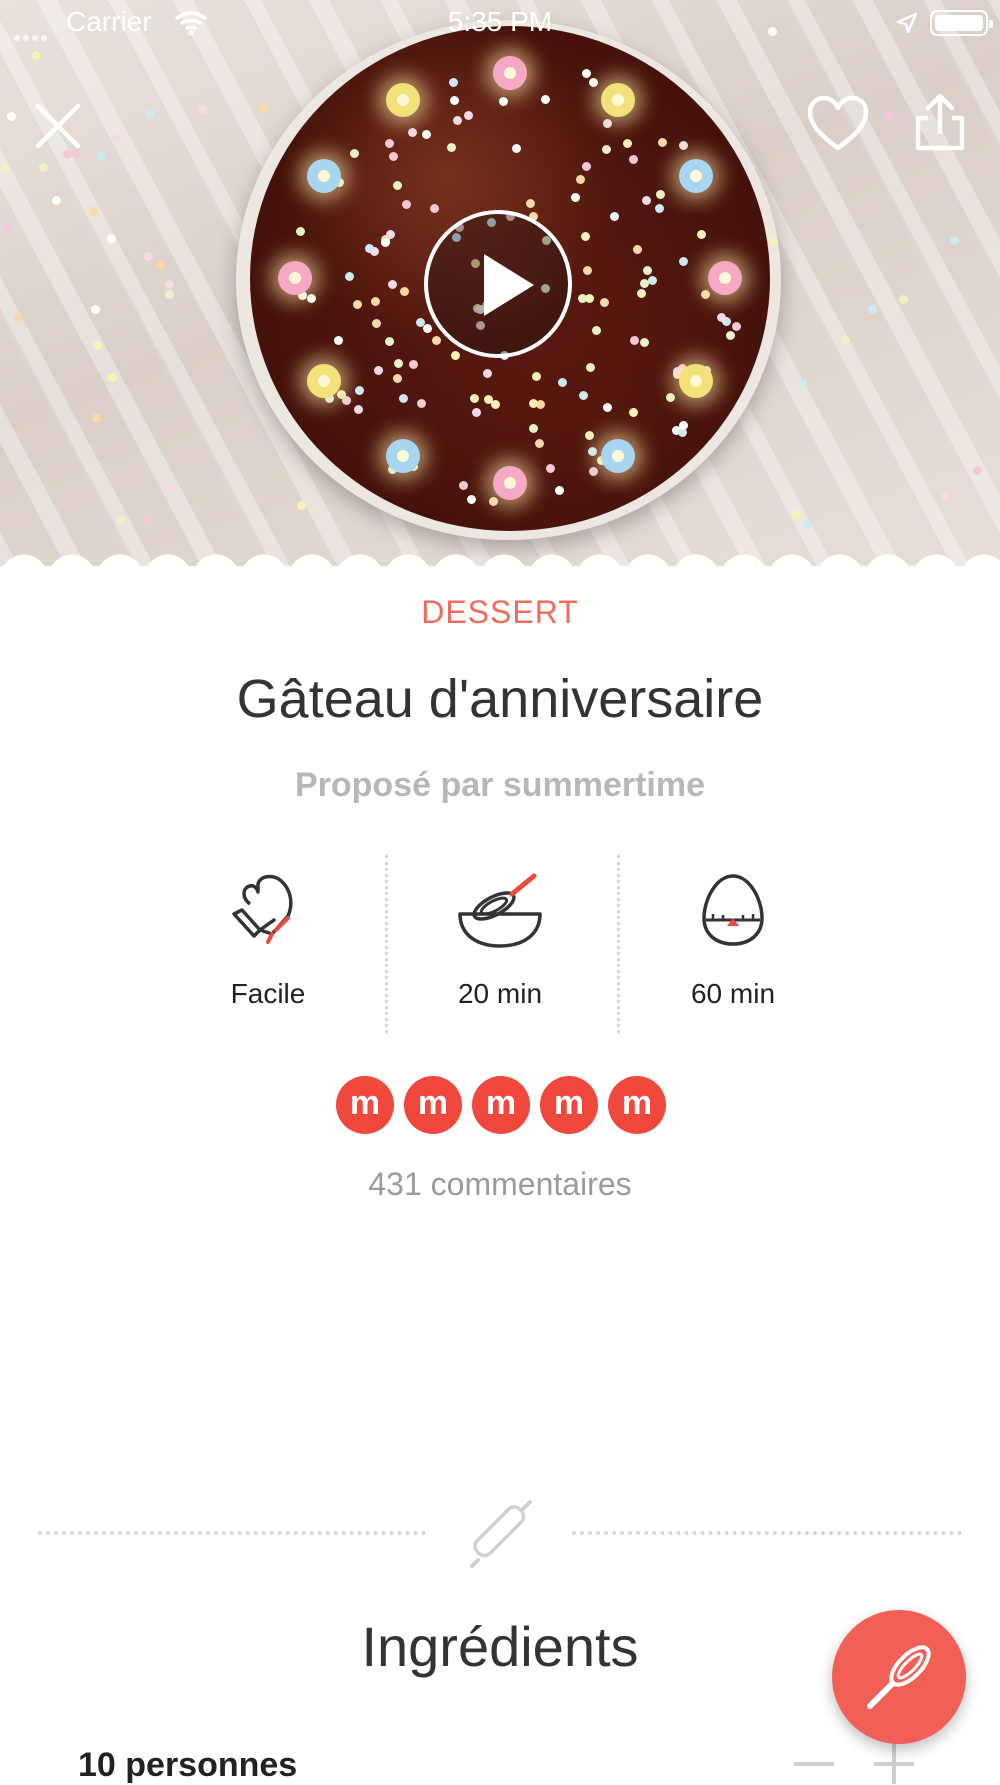 Image resolution: width=1000 pixels, height=1785 pixels. Describe the element at coordinates (58, 126) in the screenshot. I see `close-icon` at that location.